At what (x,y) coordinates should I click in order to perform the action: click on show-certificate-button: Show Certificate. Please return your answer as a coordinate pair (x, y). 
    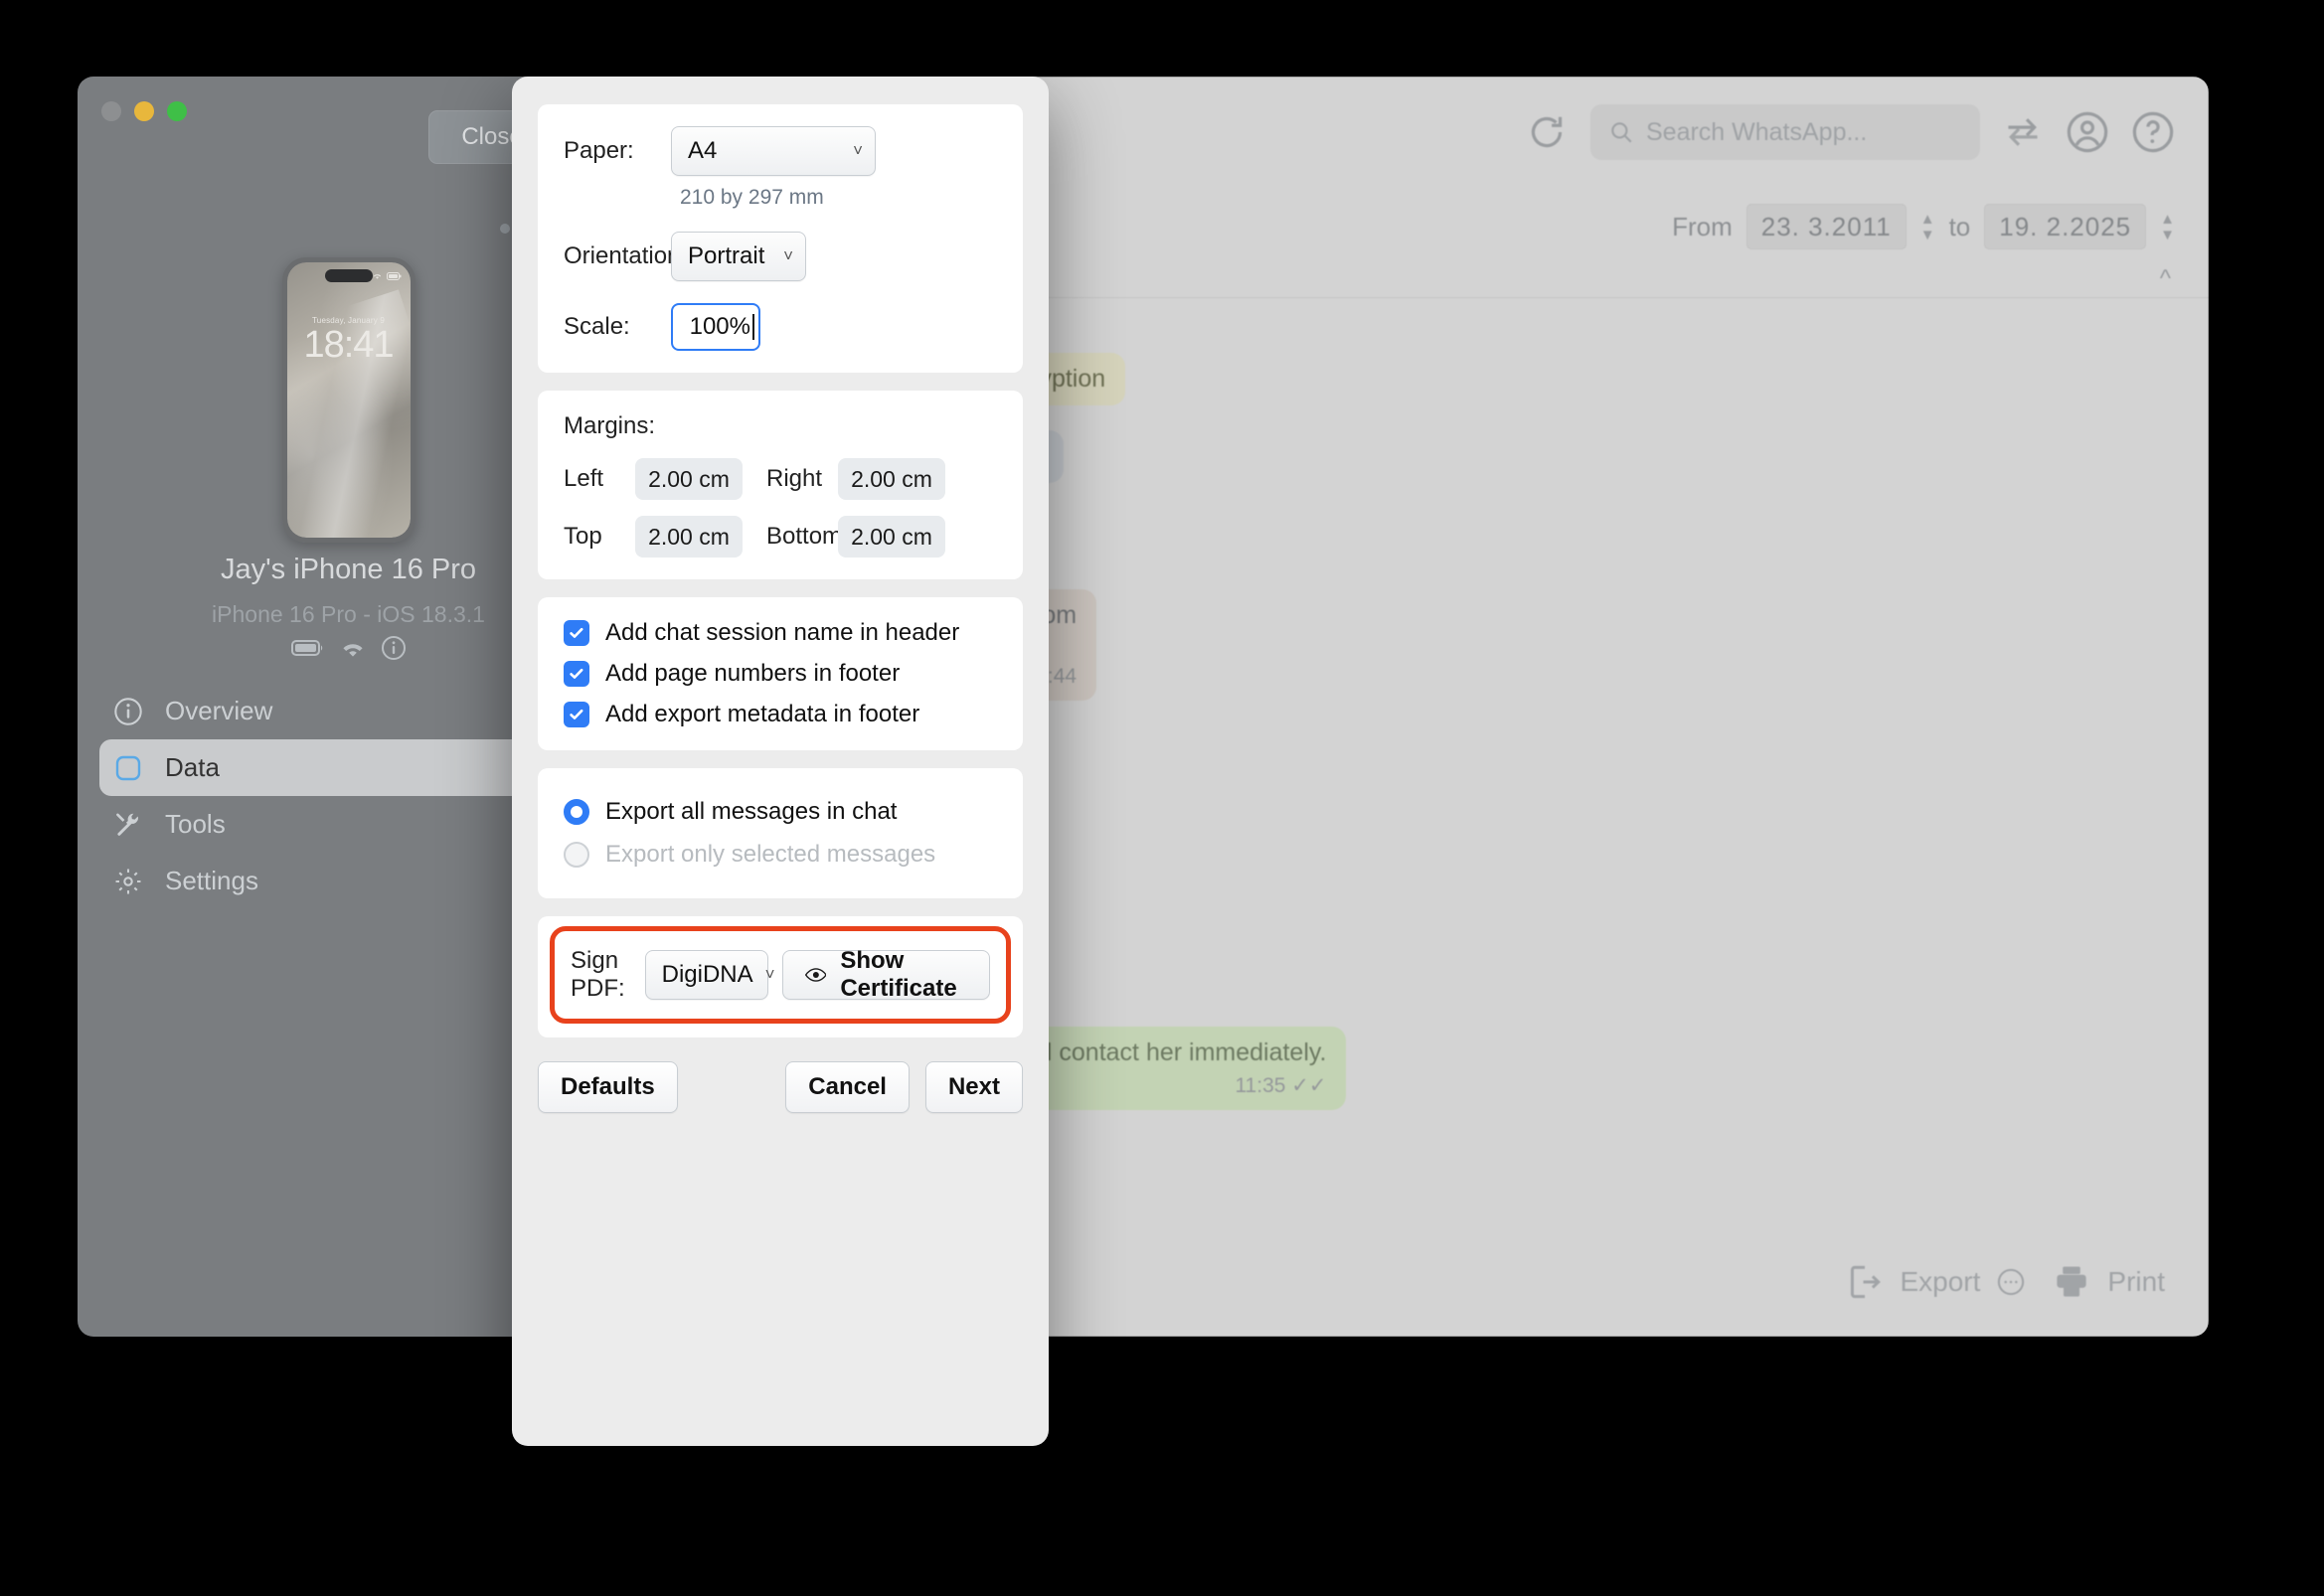
    Looking at the image, I should click on (885, 974).